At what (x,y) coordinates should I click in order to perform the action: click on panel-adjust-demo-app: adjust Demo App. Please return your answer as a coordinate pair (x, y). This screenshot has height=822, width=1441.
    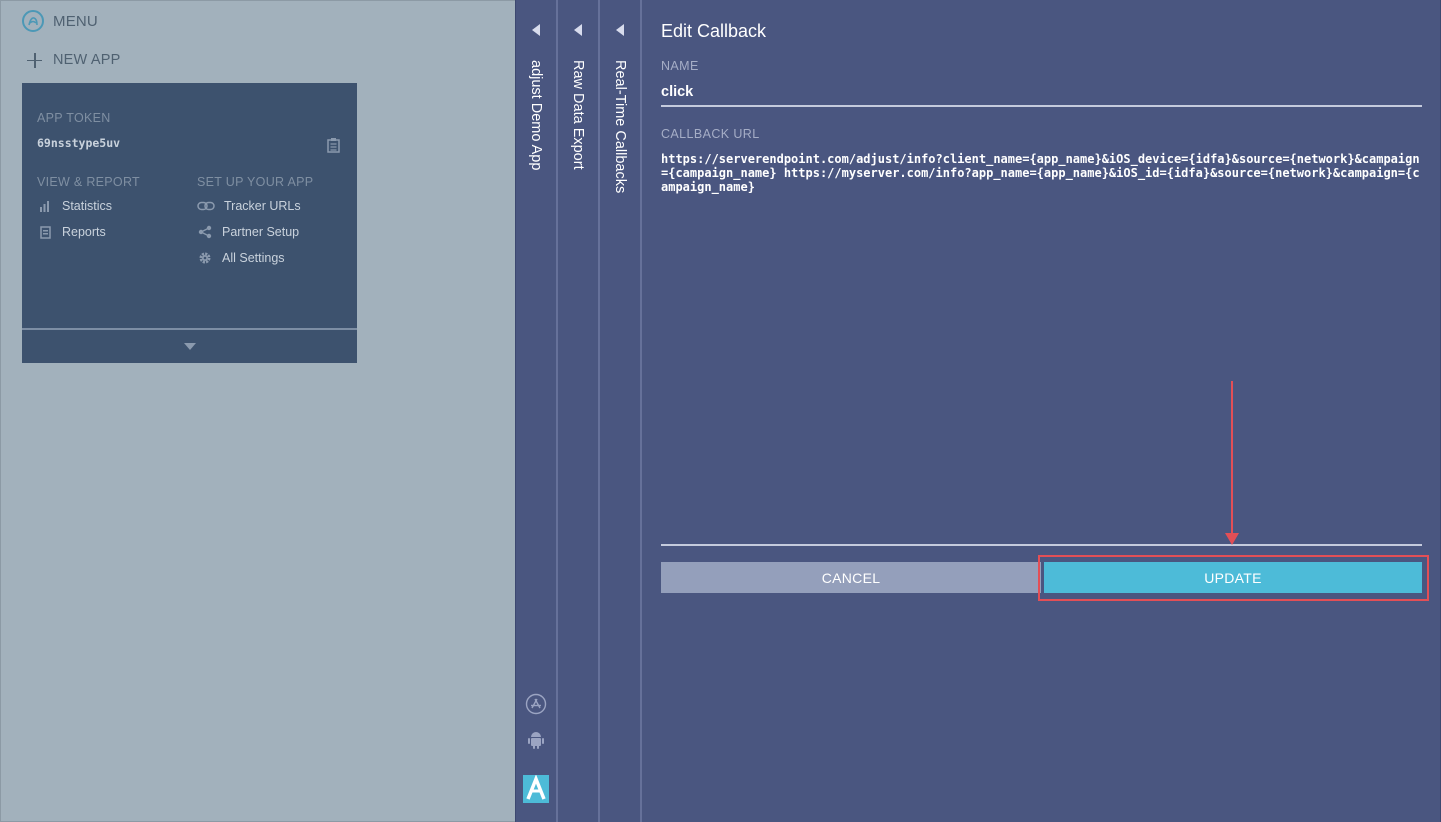
    Looking at the image, I should click on (535, 411).